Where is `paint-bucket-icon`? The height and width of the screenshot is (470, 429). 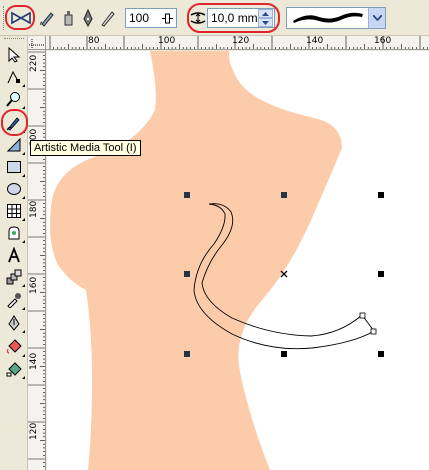 paint-bucket-icon is located at coordinates (14, 346).